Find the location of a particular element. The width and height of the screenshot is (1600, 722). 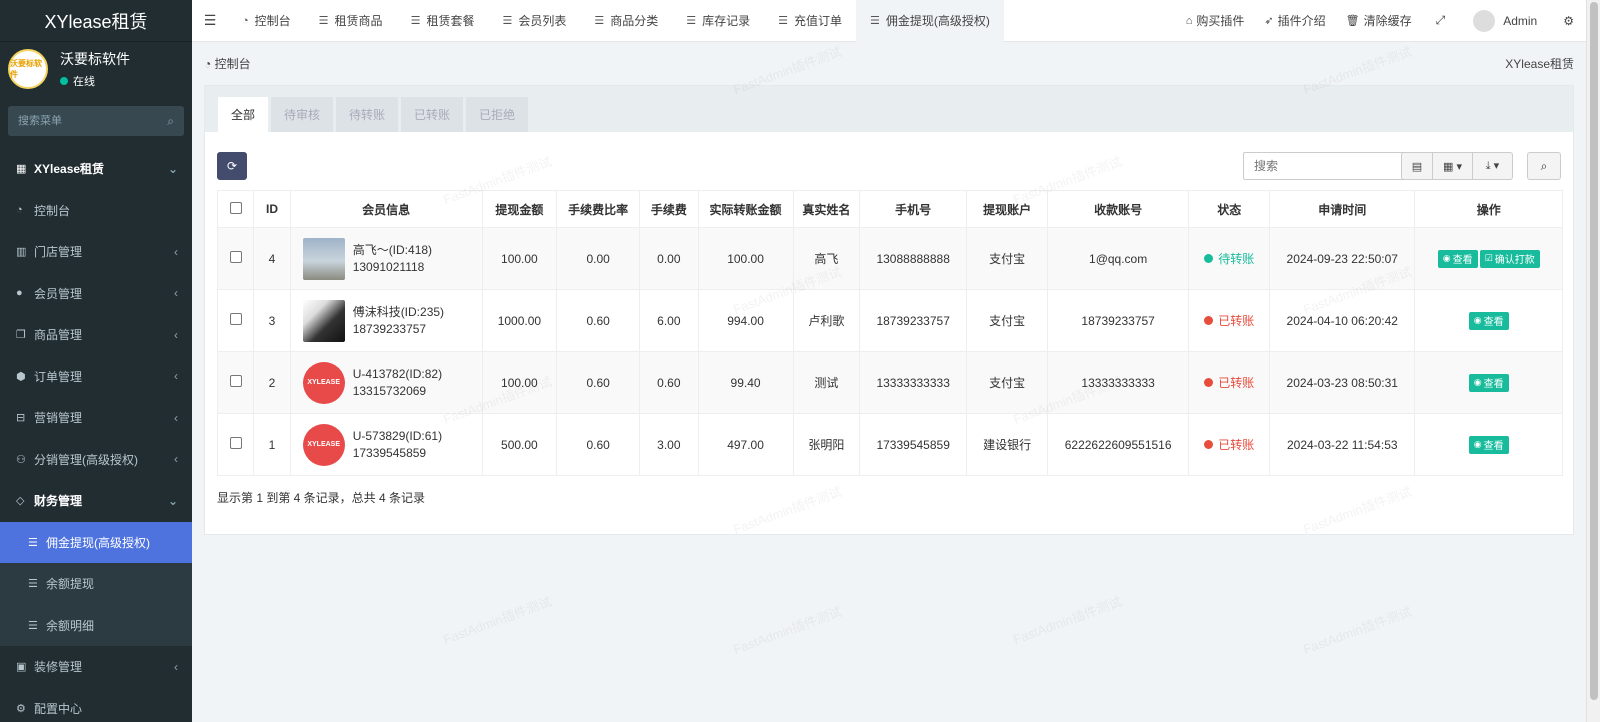

refresh-button: ⟳ is located at coordinates (232, 166).